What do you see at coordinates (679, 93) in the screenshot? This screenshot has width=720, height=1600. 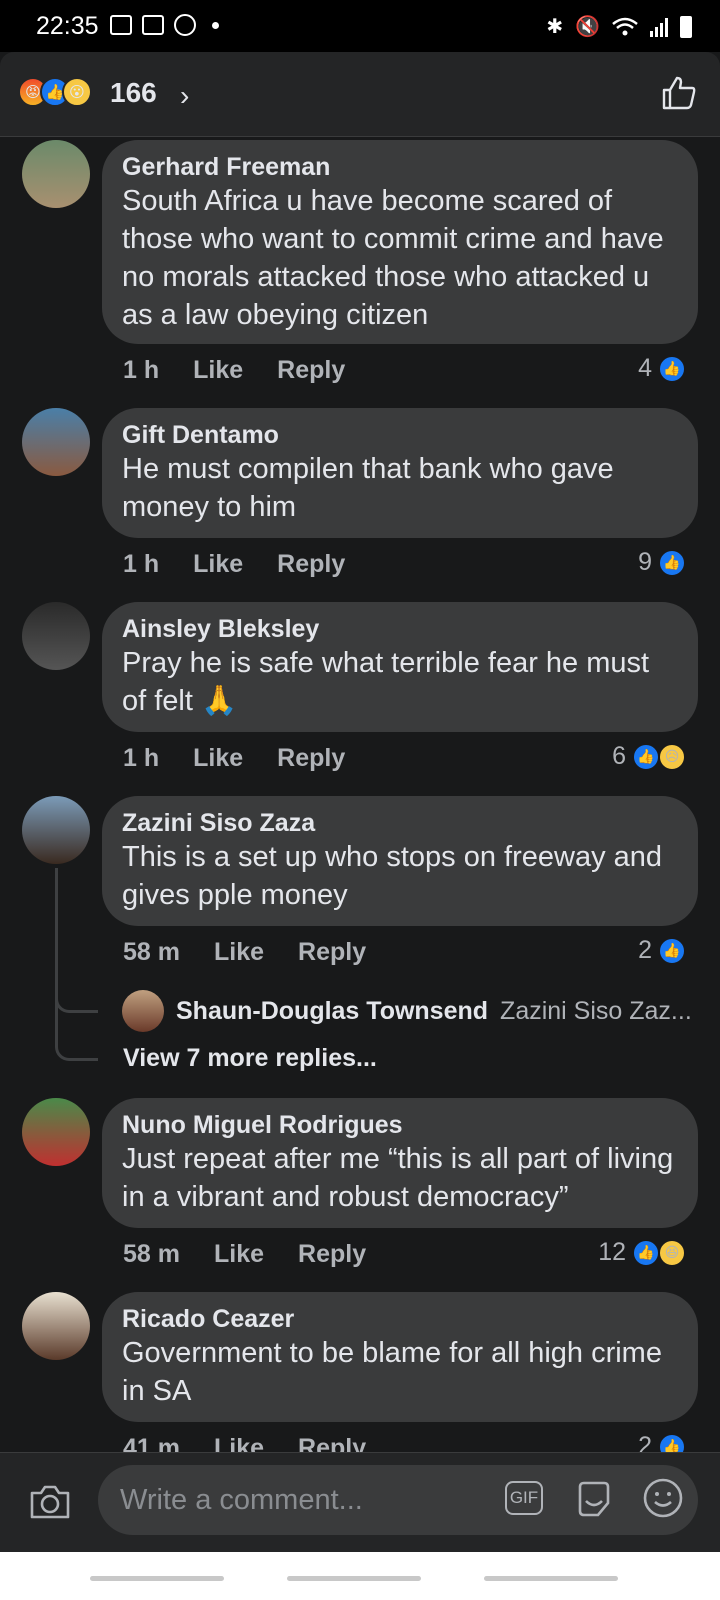 I see `like-post-icon` at bounding box center [679, 93].